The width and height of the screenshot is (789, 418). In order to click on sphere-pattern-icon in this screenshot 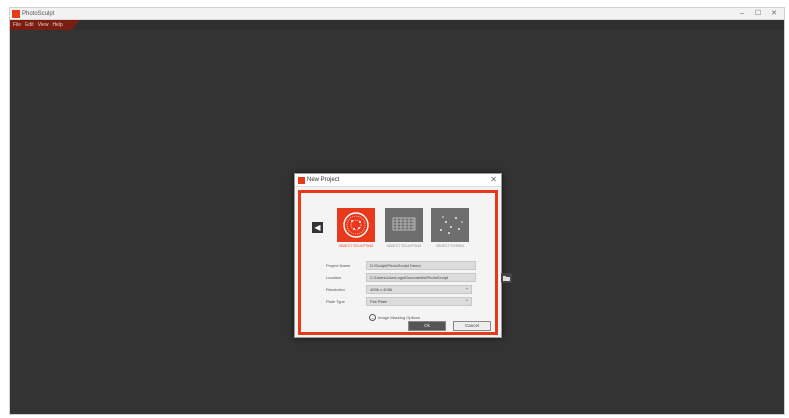, I will do `click(356, 225)`.